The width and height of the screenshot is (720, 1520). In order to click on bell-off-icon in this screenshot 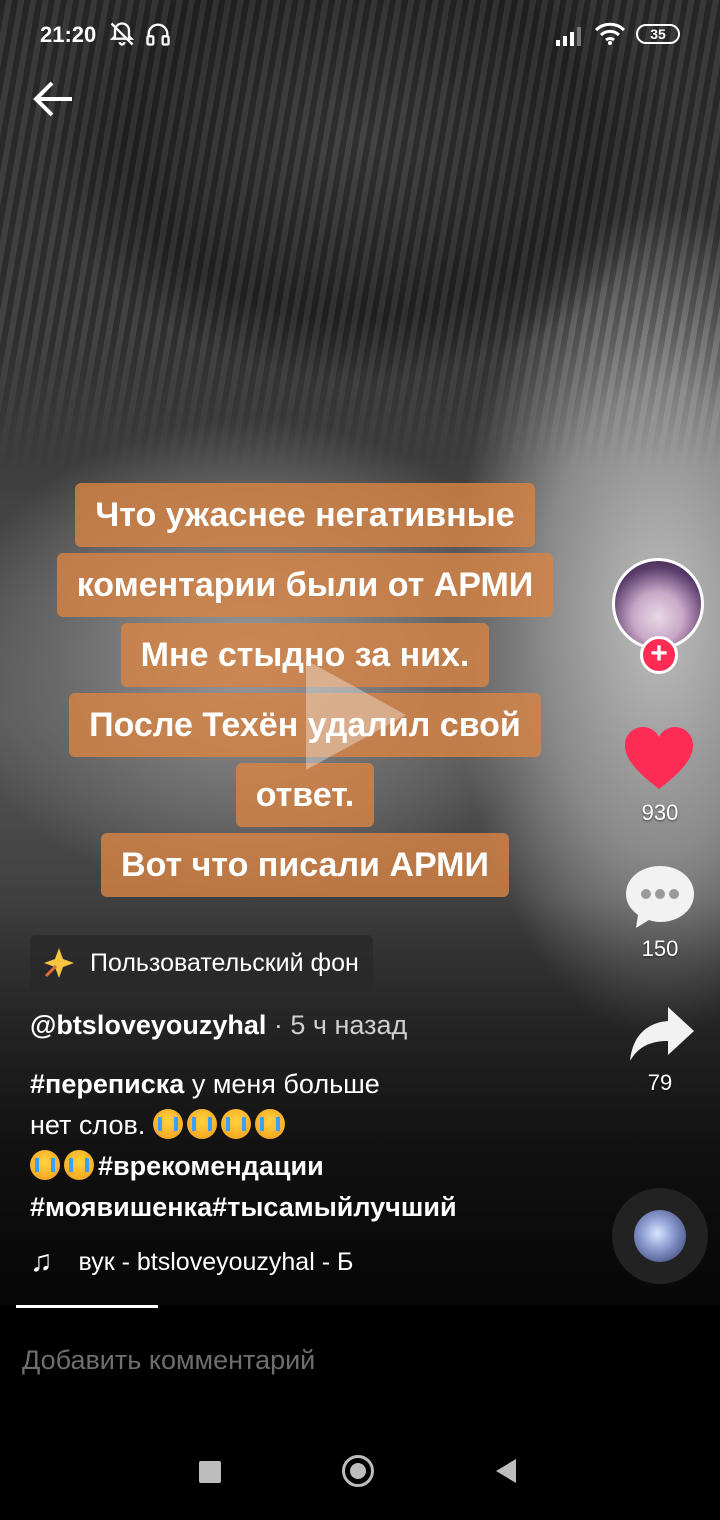, I will do `click(122, 34)`.